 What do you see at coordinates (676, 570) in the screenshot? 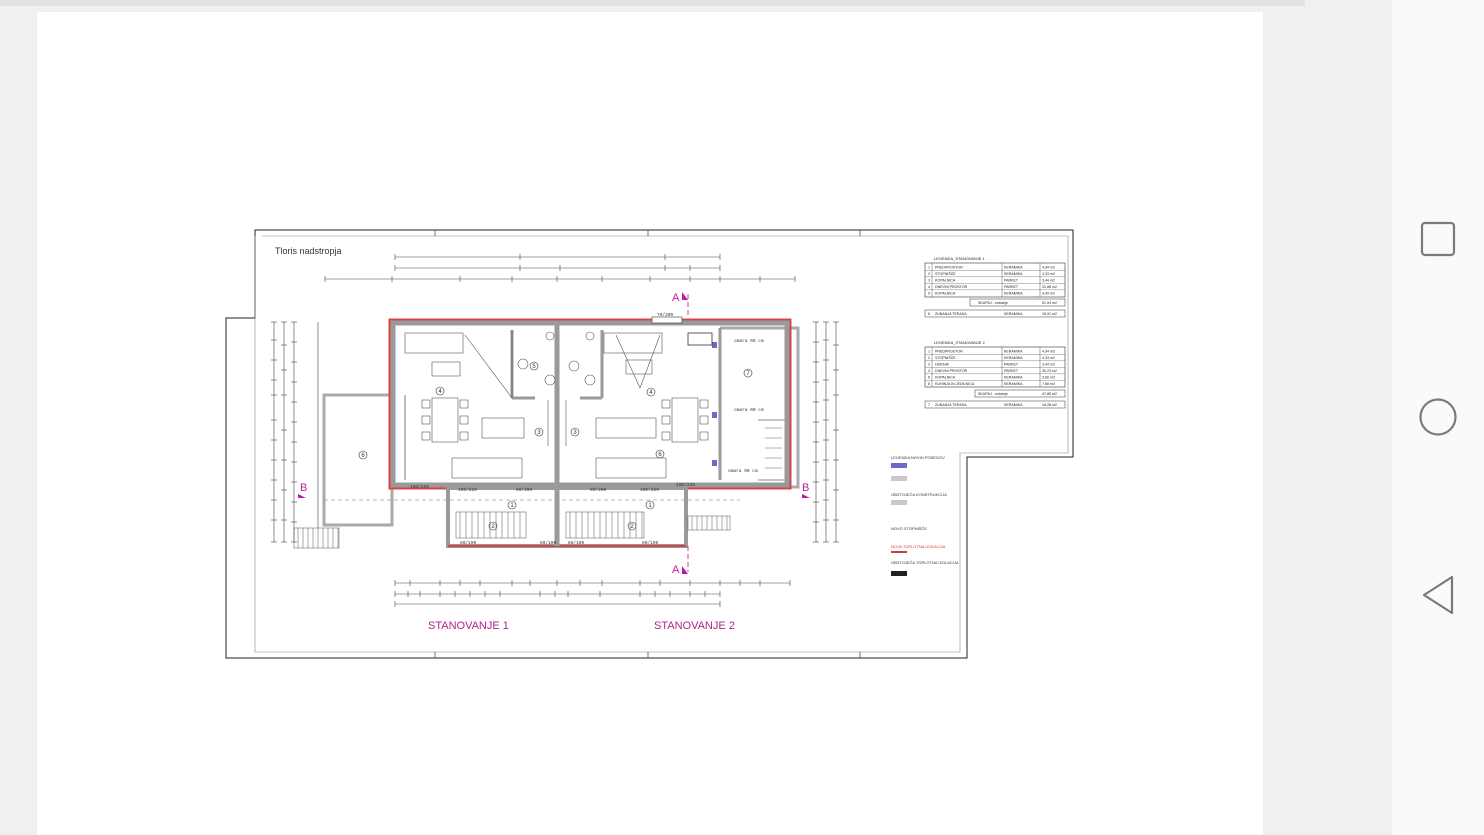
I see `section-a-bottom: A` at bounding box center [676, 570].